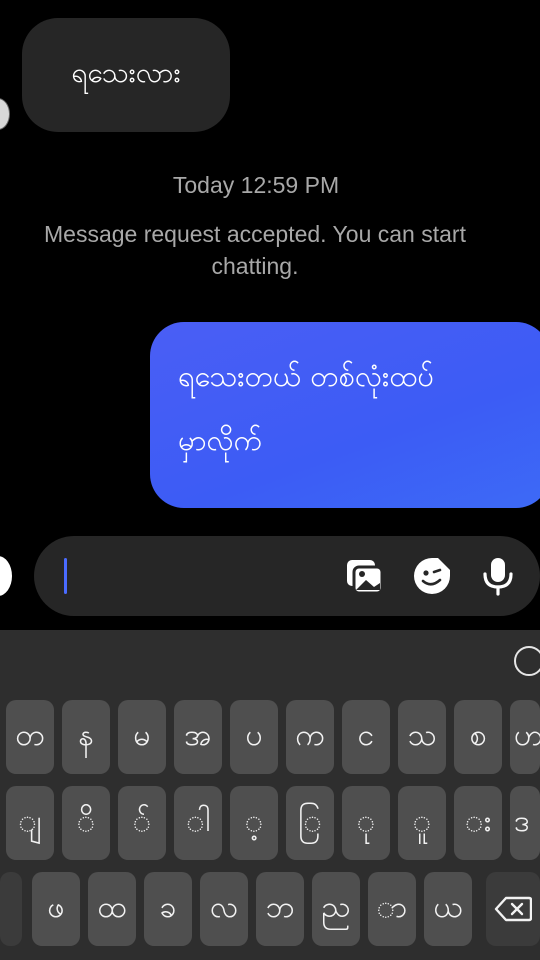  Describe the element at coordinates (525, 737) in the screenshot. I see `key: ဟ` at that location.